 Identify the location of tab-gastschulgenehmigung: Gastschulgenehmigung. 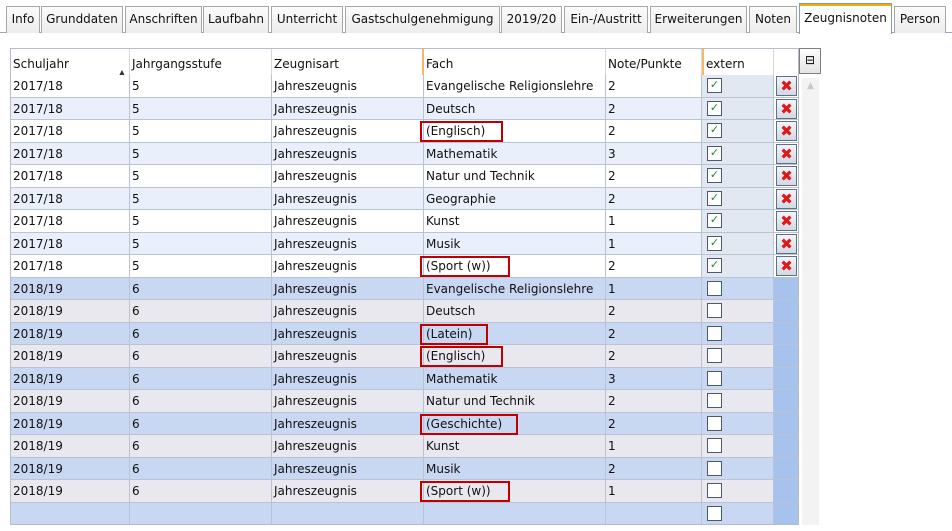
(422, 19).